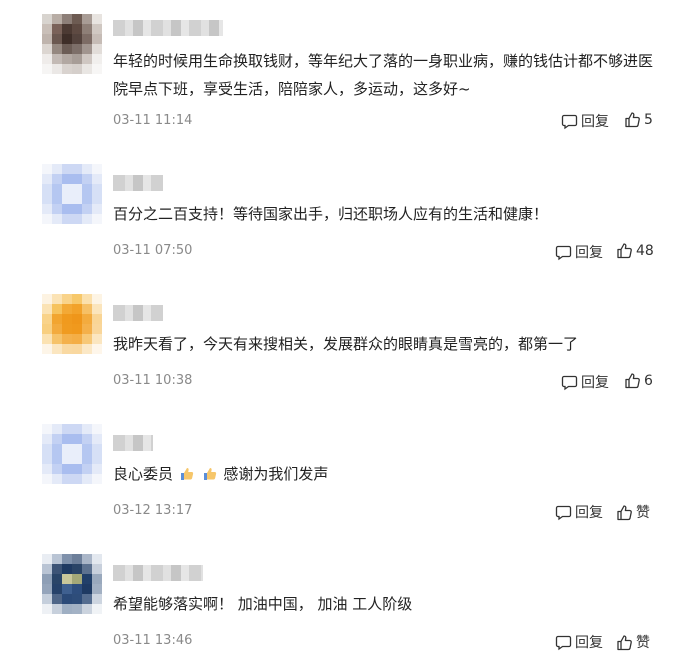 This screenshot has width=700, height=670. I want to click on like-button: 48, so click(635, 250).